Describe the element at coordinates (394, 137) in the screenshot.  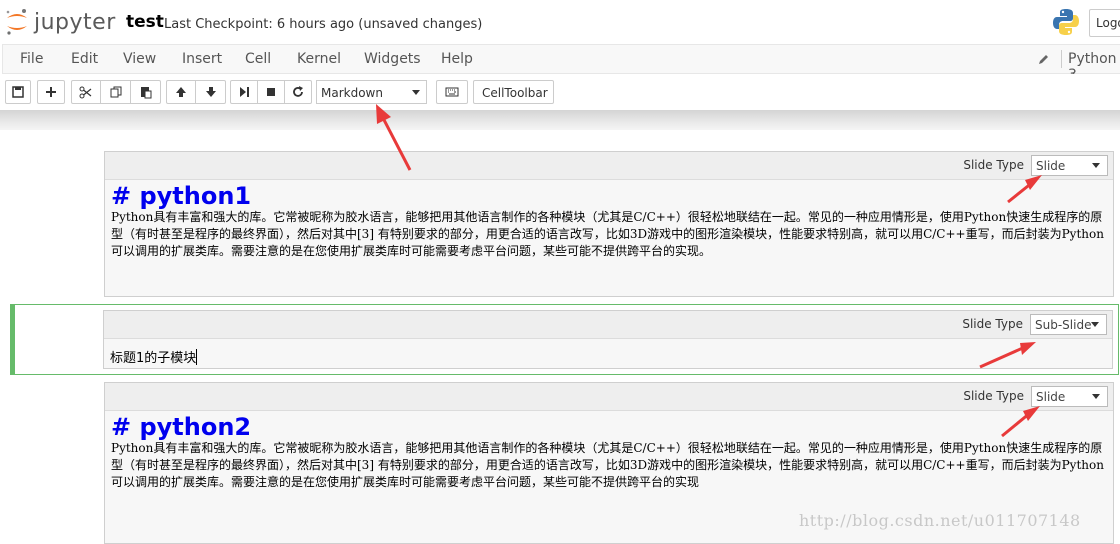
I see `annotation-arrow-celltype` at that location.